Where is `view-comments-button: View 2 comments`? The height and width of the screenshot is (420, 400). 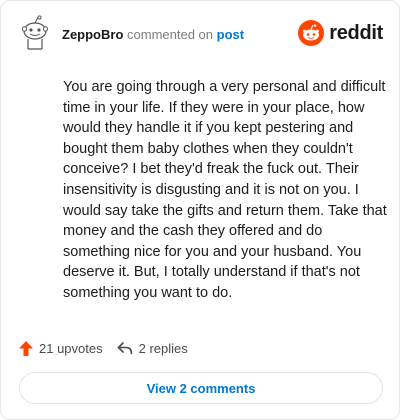 view-comments-button: View 2 comments is located at coordinates (201, 388).